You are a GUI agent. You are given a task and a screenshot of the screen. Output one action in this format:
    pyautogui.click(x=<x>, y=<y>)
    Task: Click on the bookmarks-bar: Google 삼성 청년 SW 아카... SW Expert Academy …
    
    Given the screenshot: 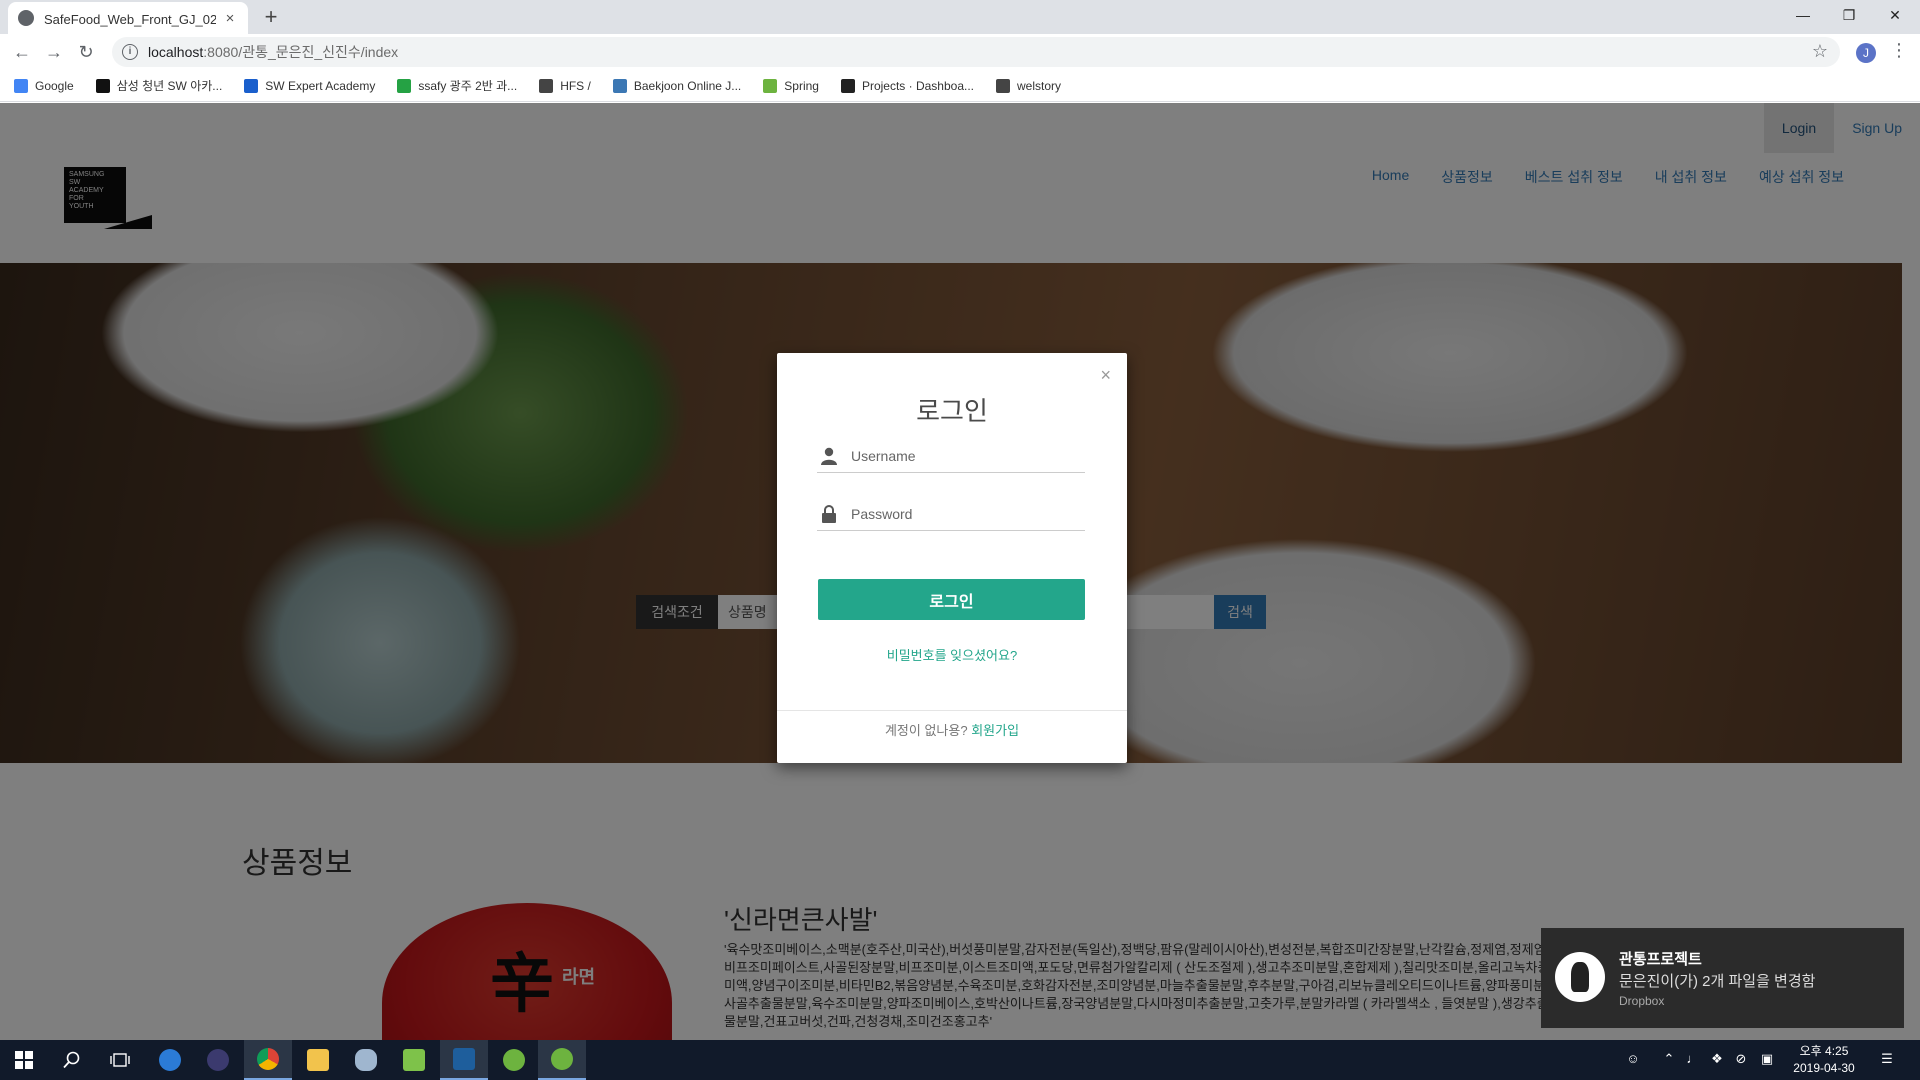 What is the action you would take?
    pyautogui.click(x=960, y=86)
    